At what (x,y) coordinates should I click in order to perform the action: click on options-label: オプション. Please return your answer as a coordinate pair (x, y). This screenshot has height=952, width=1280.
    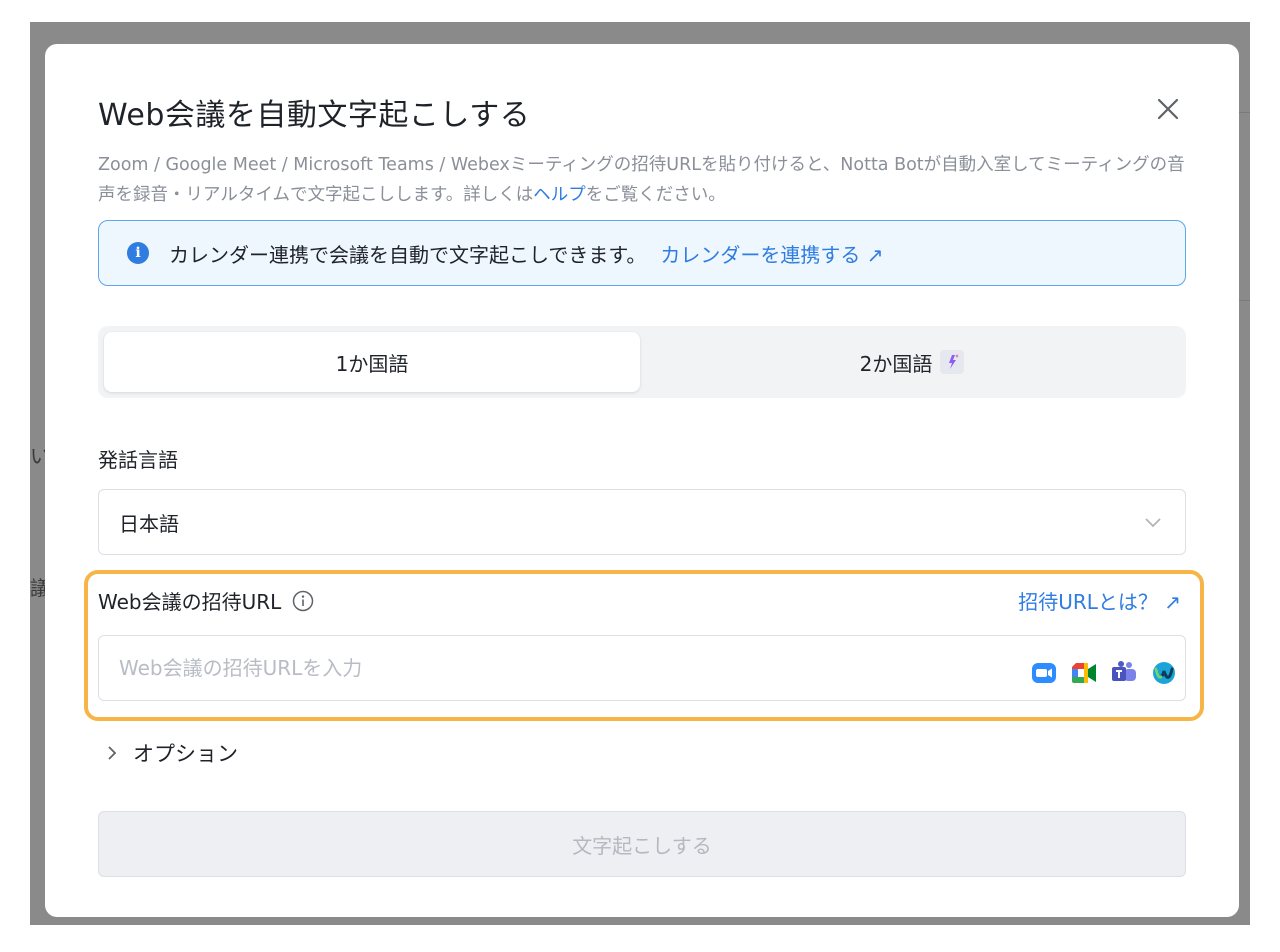
    Looking at the image, I should click on (185, 754).